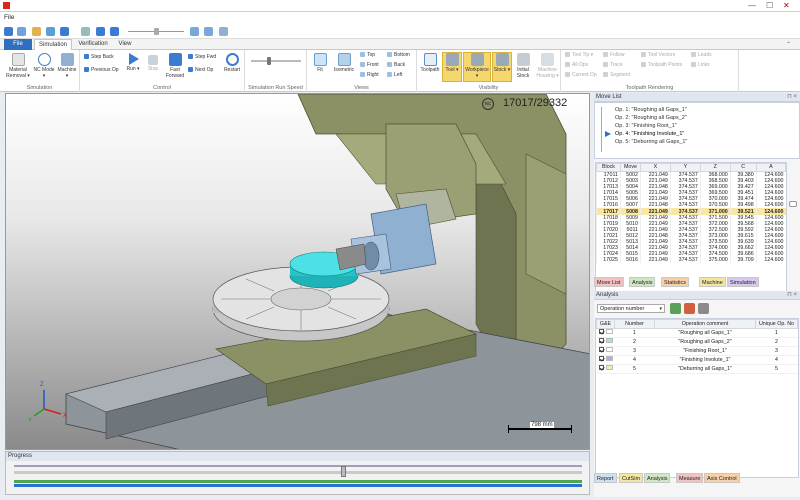 The height and width of the screenshot is (500, 800). Describe the element at coordinates (697, 369) in the screenshot. I see `table-row: 5 "Deburring all Gaps_1" 5` at that location.